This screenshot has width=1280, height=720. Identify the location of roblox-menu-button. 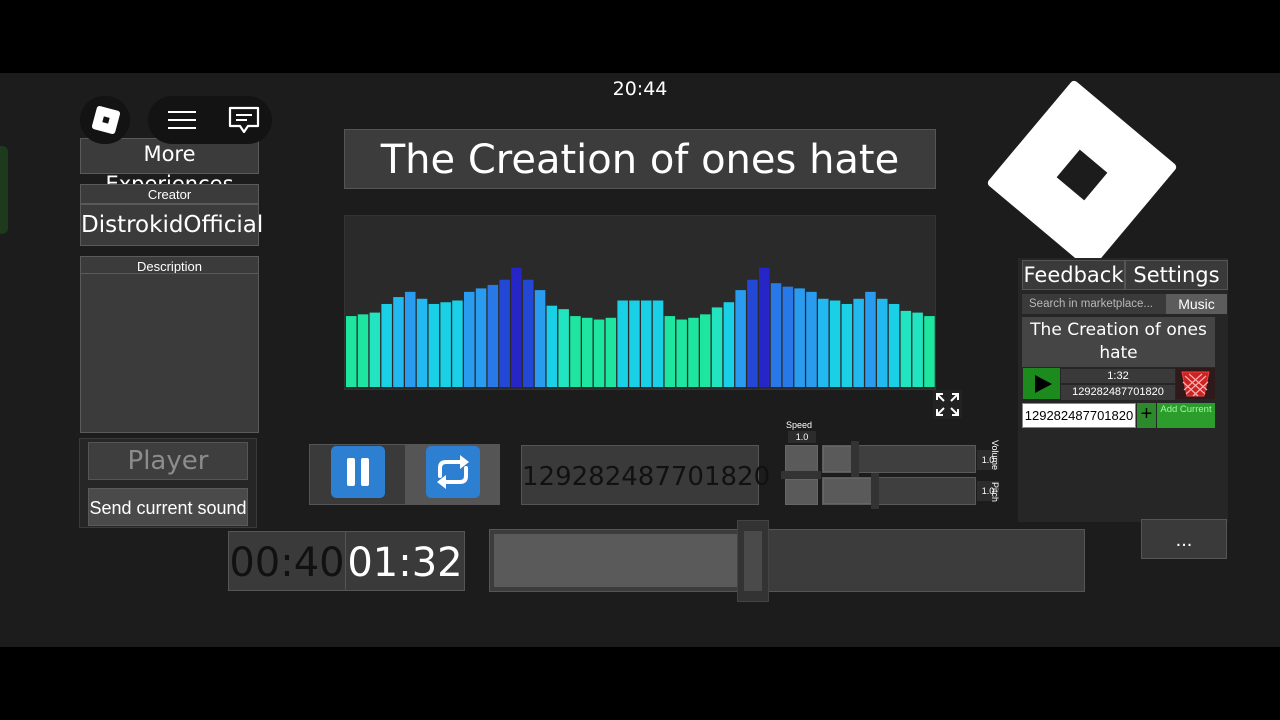
(105, 120).